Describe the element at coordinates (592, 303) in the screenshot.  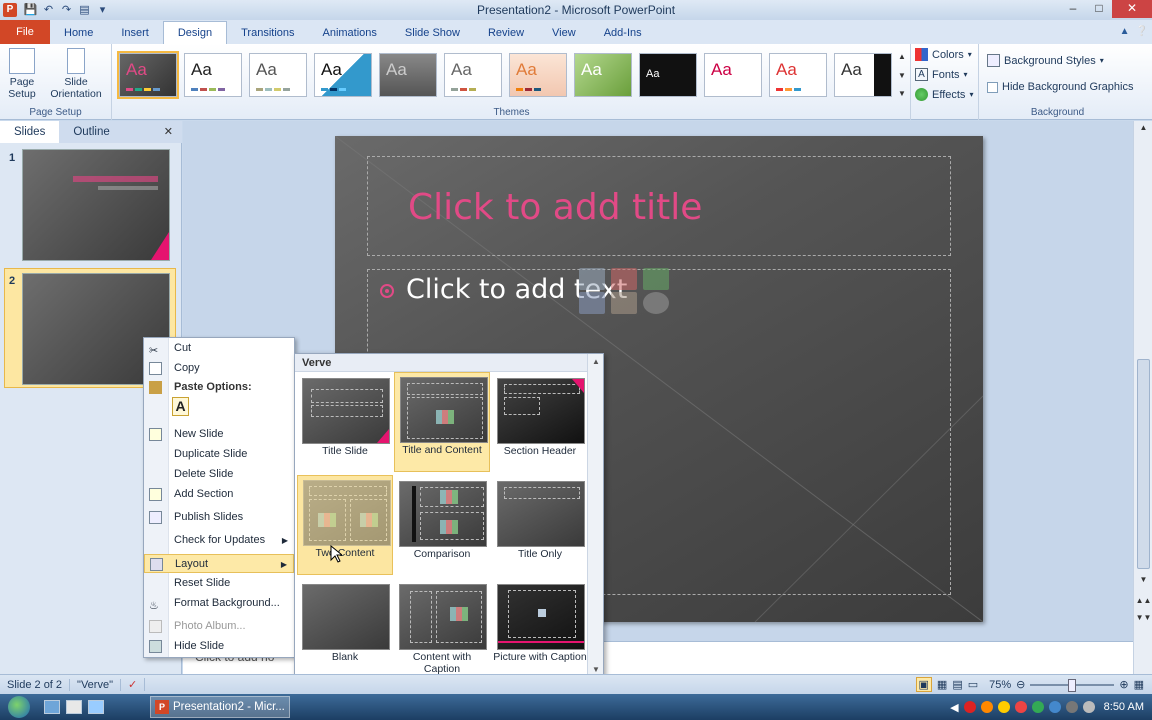
I see `insert-picture-icon` at that location.